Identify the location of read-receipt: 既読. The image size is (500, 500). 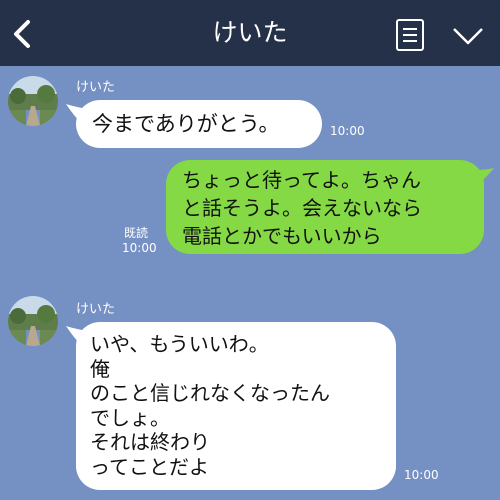
(136, 233).